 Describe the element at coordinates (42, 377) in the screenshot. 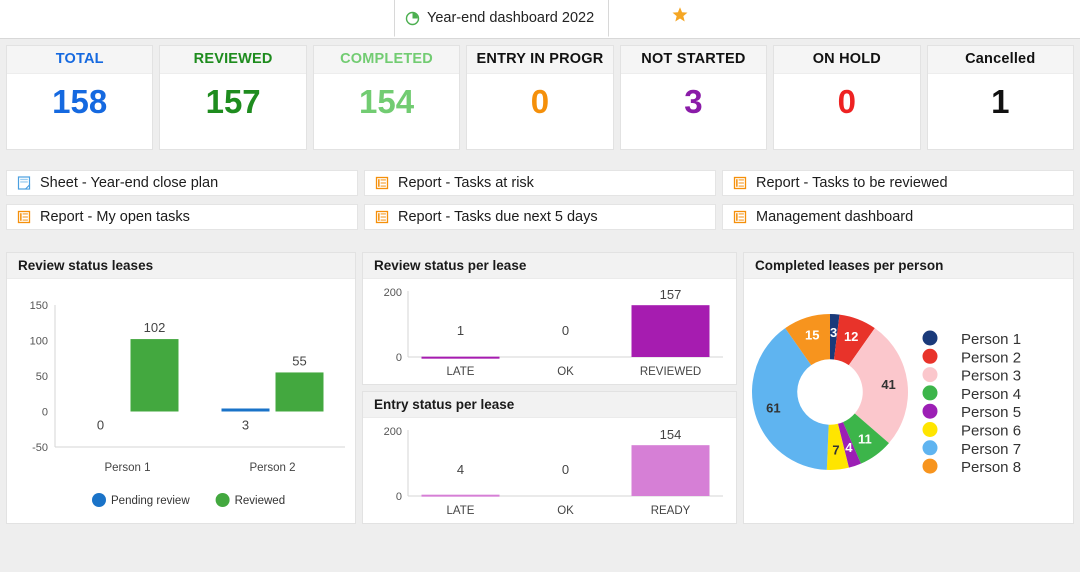

I see `svg-text: 50` at that location.